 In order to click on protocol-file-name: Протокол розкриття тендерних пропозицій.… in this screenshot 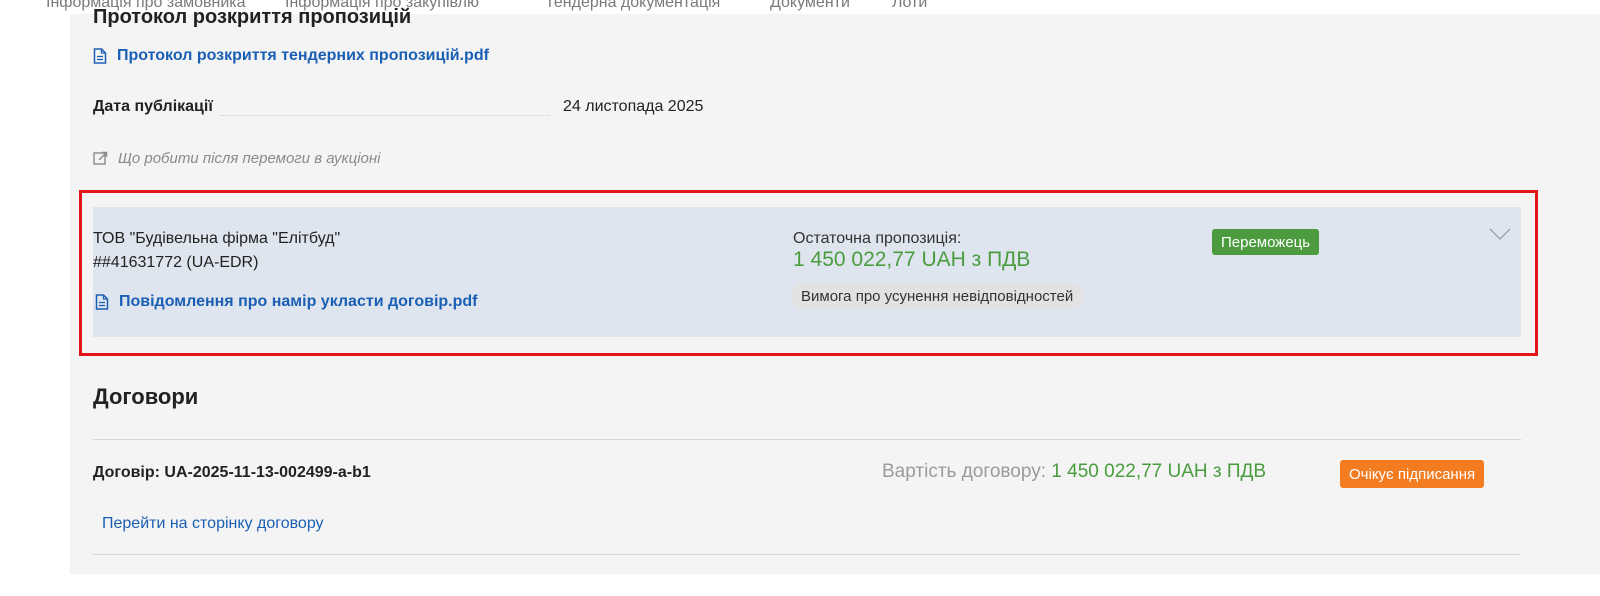, I will do `click(303, 55)`.